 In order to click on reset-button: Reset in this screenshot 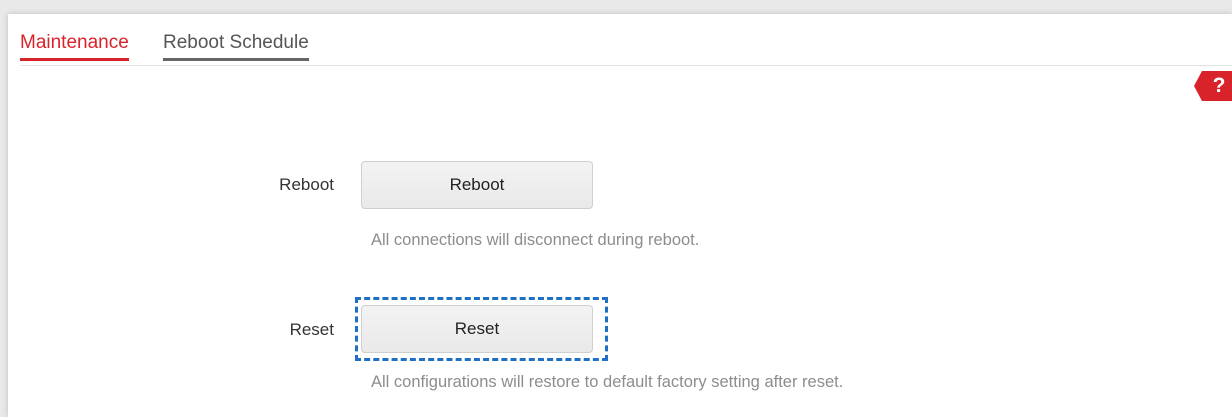, I will do `click(477, 329)`.